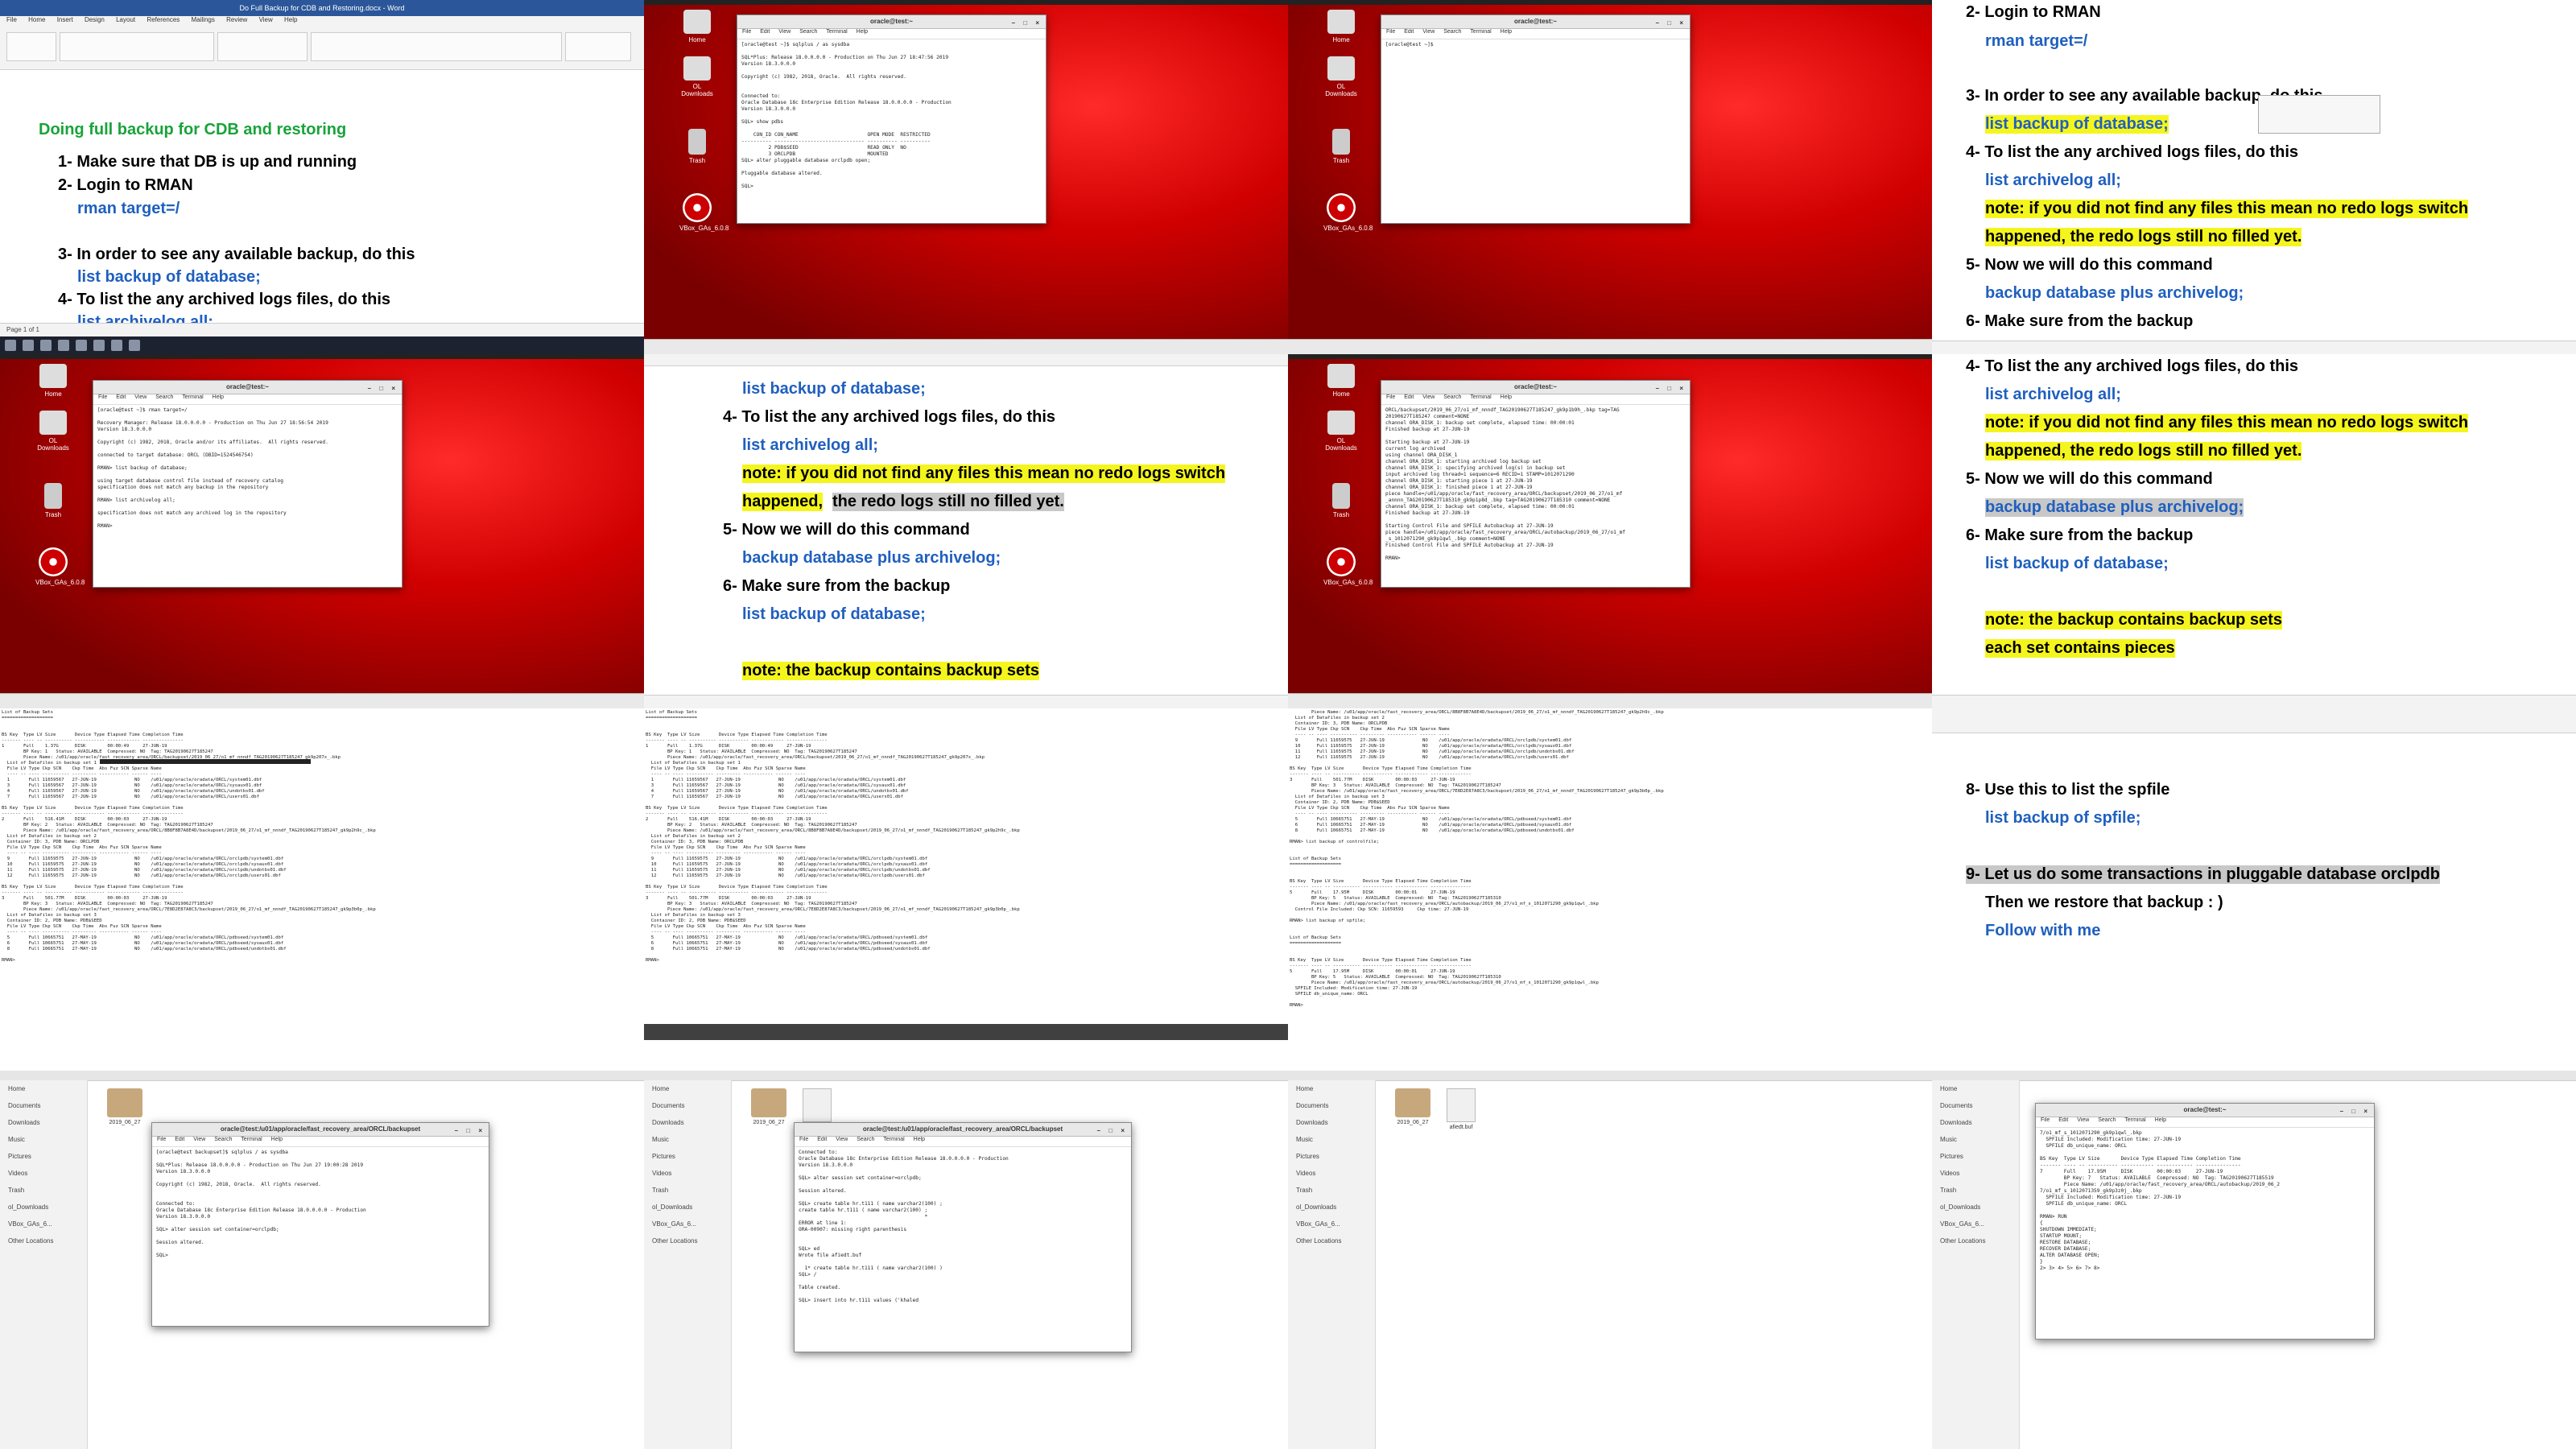 The width and height of the screenshot is (2576, 1449). What do you see at coordinates (203, 19) in the screenshot?
I see `tab-mailings: Mailings` at bounding box center [203, 19].